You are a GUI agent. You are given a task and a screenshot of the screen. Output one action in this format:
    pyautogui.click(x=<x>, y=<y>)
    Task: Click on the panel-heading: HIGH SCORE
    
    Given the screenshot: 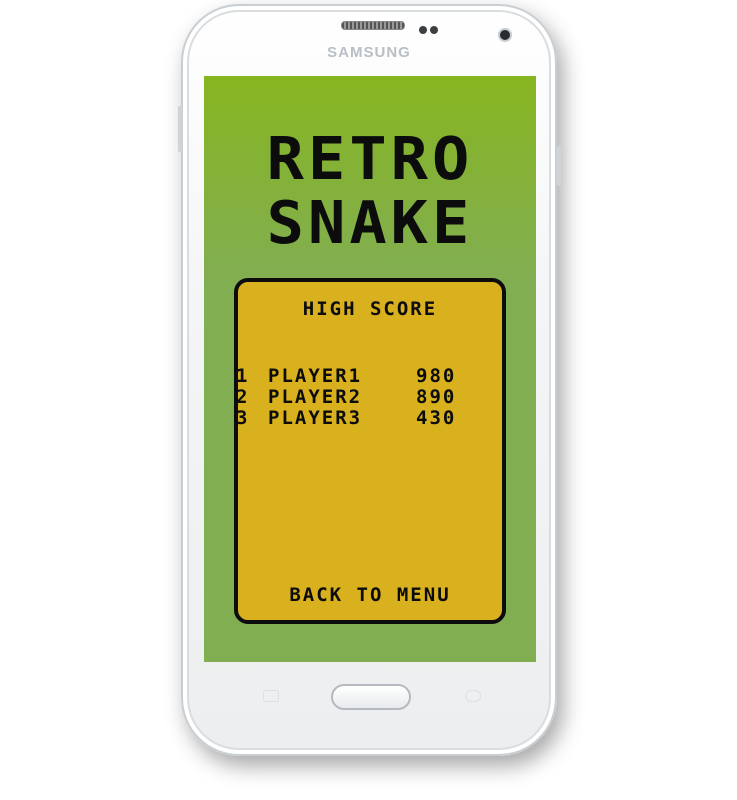 What is the action you would take?
    pyautogui.click(x=370, y=309)
    